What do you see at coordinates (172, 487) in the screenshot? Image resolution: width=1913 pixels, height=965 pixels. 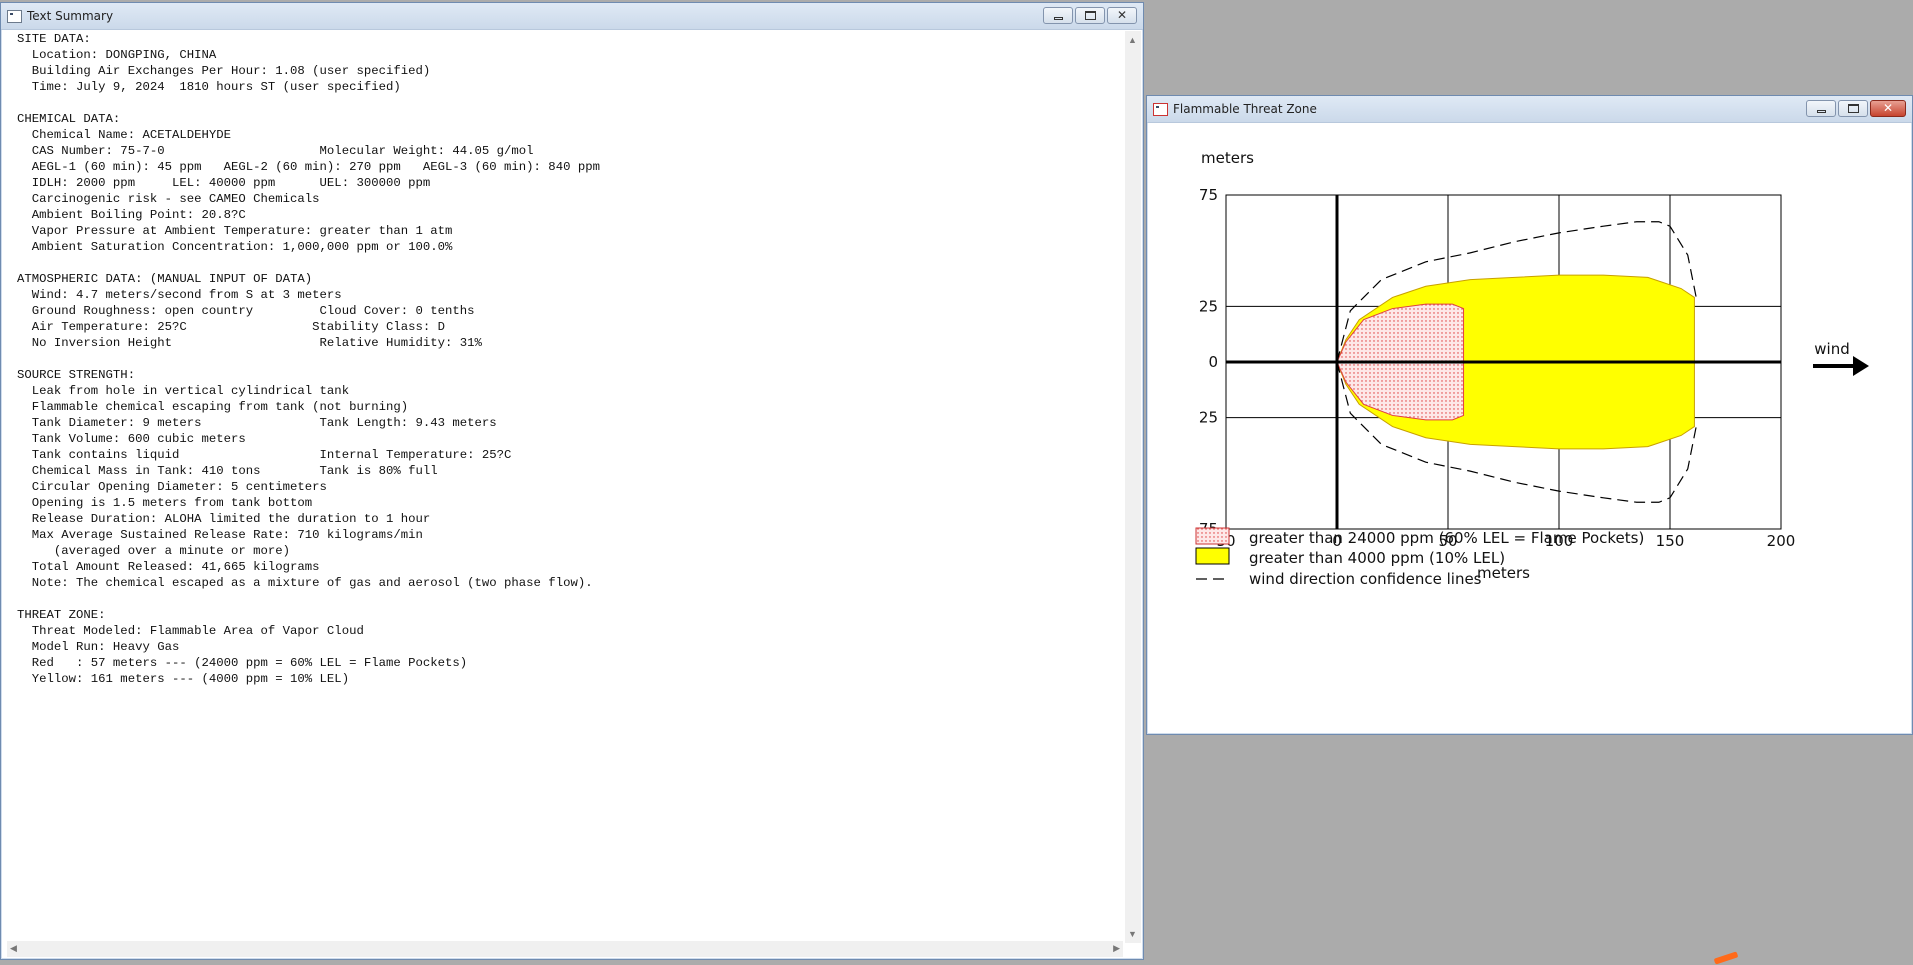 I see `summary-line: Circular Opening Diameter: 5 centimeters` at bounding box center [172, 487].